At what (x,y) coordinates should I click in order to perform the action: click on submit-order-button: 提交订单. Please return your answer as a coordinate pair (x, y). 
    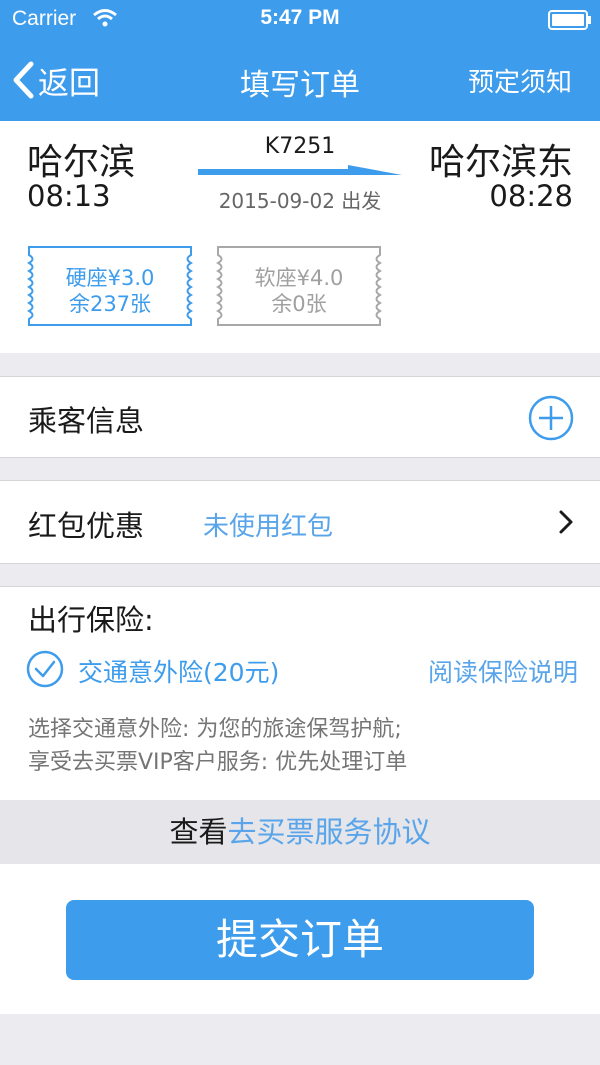
    Looking at the image, I should click on (300, 940).